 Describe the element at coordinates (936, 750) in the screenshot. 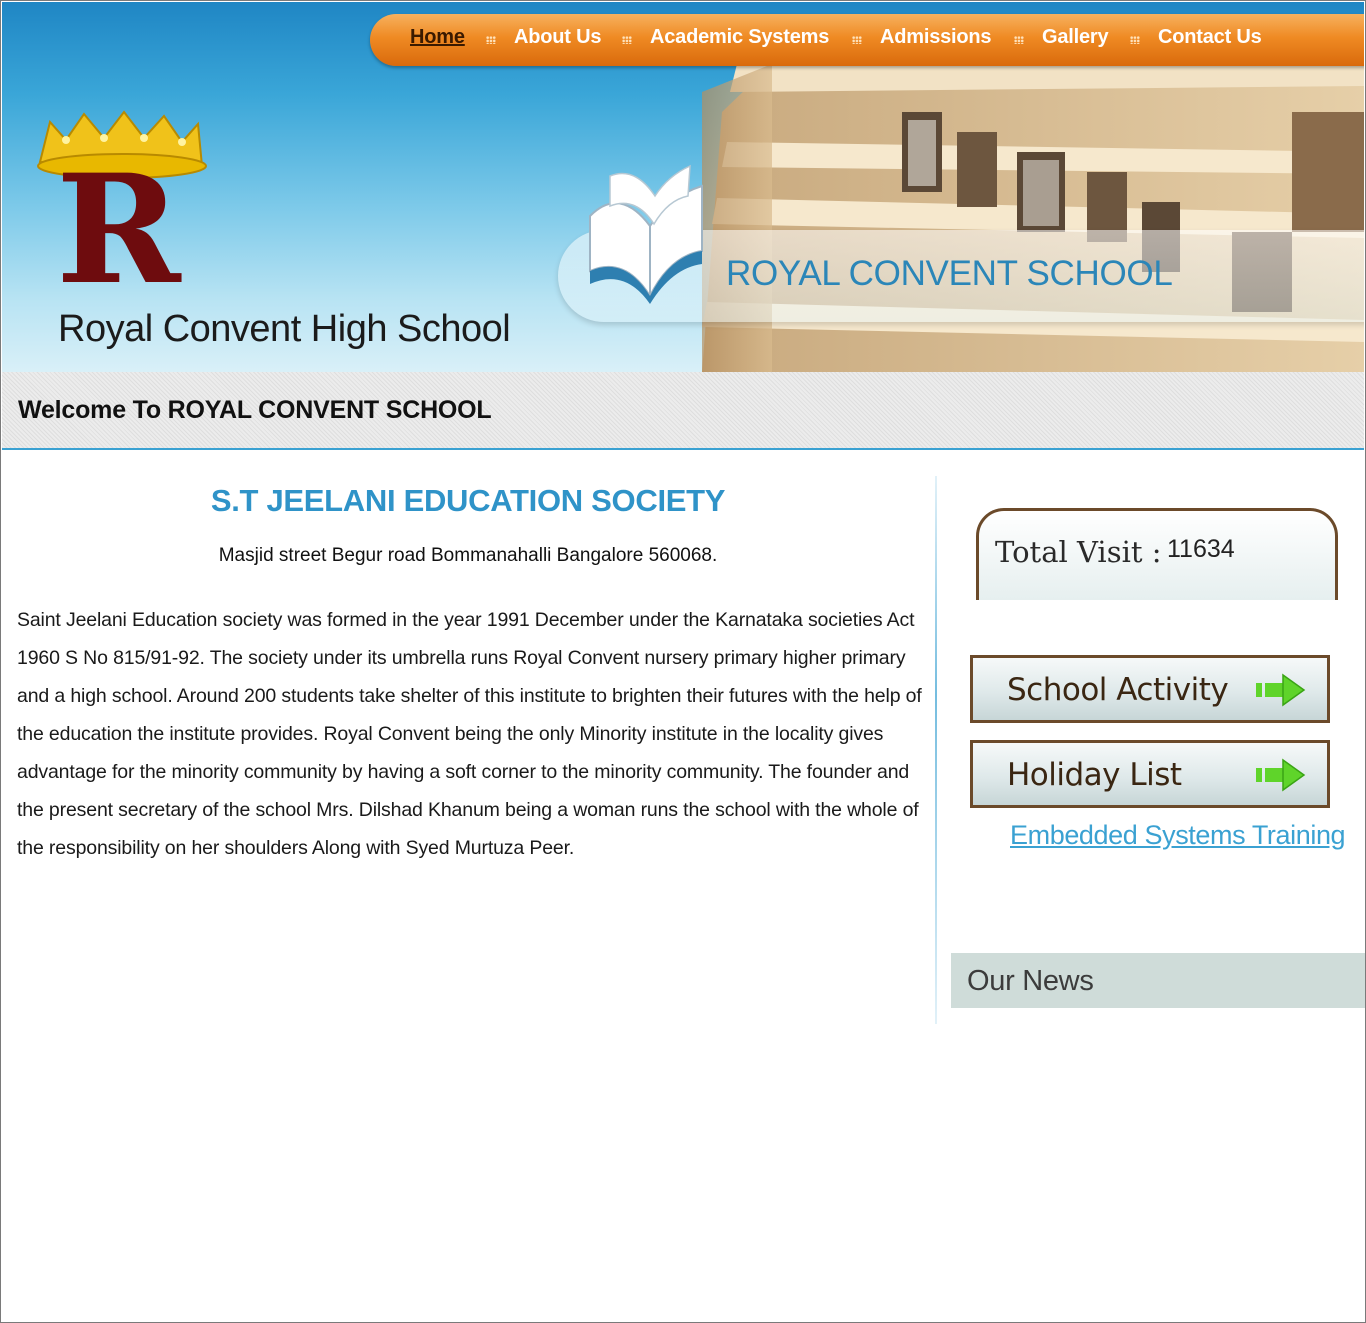

I see `column-divider` at that location.